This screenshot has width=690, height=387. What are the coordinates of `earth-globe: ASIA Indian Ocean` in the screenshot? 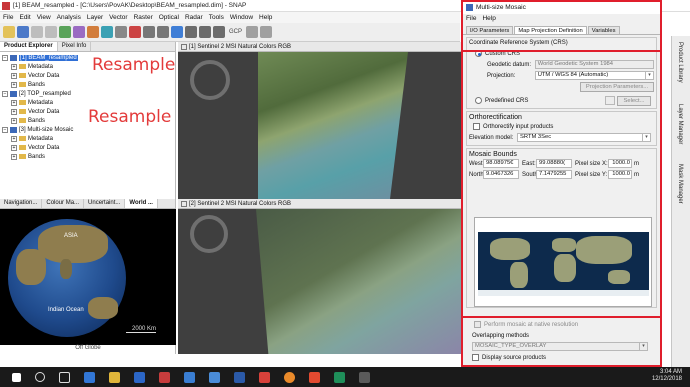 It's located at (67, 278).